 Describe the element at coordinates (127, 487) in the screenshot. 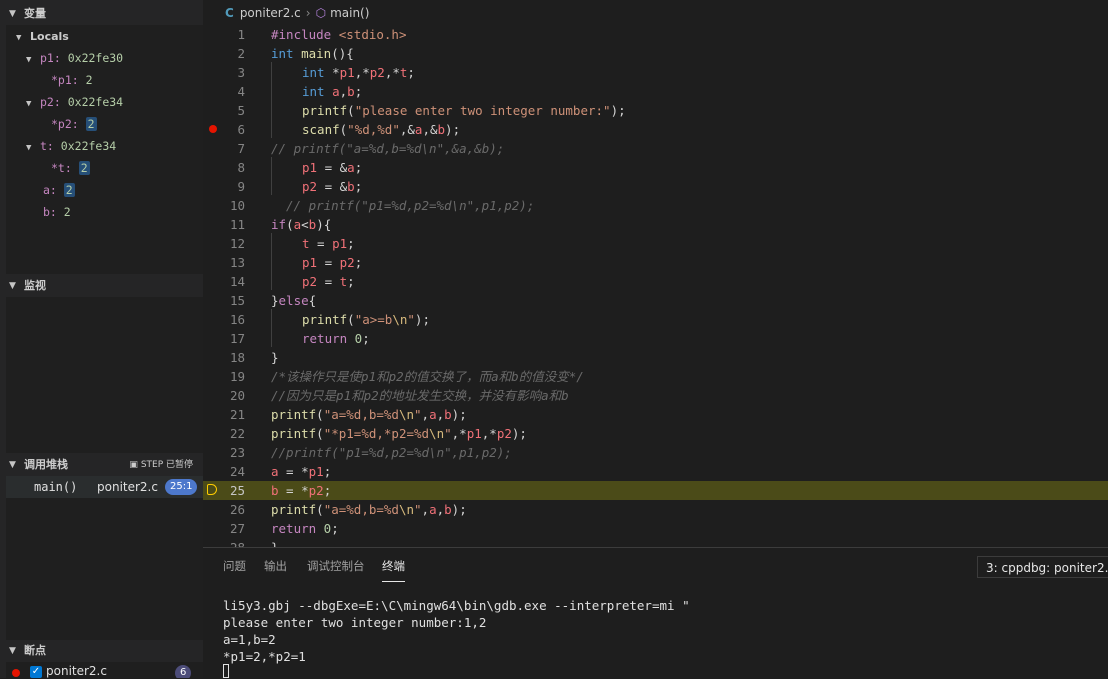

I see `frame-file: poniter2.c` at that location.